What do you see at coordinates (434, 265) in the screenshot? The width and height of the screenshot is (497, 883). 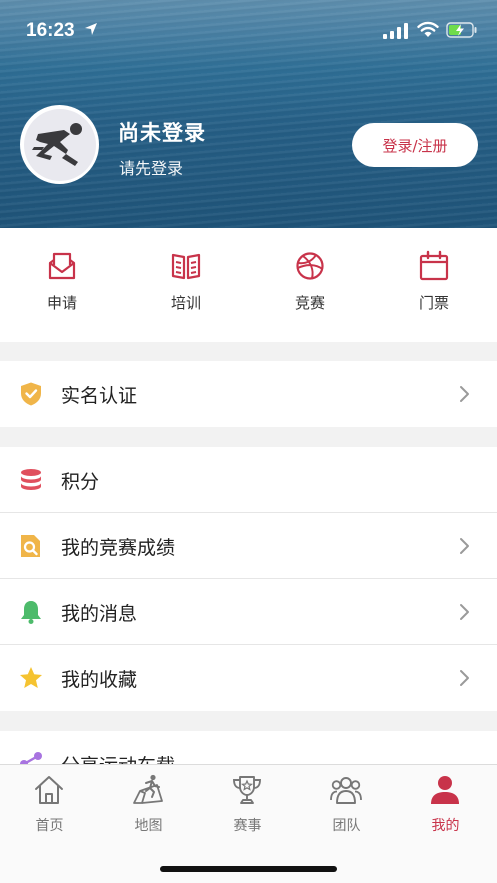 I see `calendar-icon` at bounding box center [434, 265].